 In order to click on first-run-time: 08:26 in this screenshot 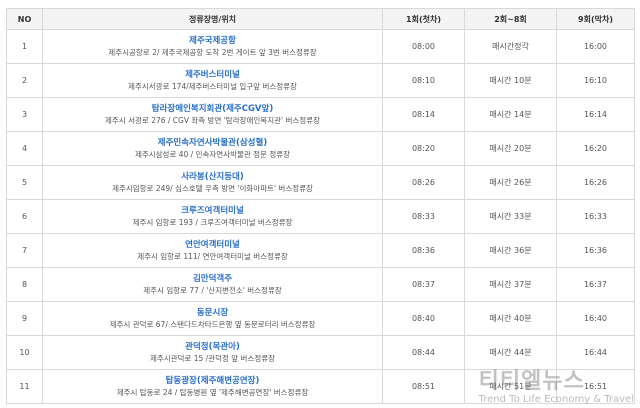, I will do `click(423, 182)`.